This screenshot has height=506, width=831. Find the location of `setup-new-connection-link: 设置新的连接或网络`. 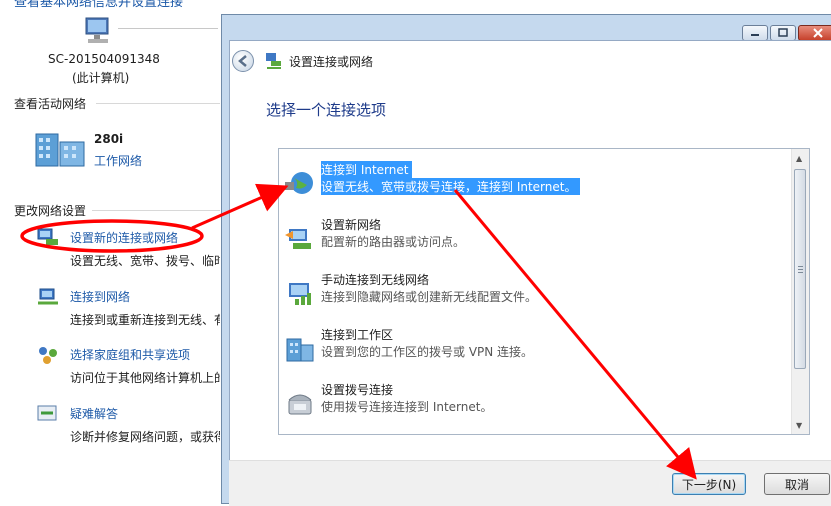

setup-new-connection-link: 设置新的连接或网络 is located at coordinates (124, 237).